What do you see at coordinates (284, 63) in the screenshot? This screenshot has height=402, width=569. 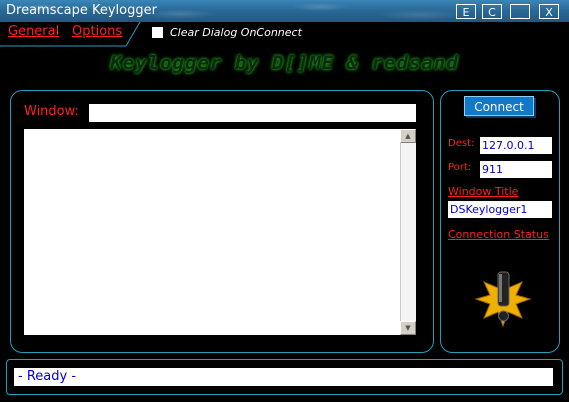 I see `app-banner: Keylogger by D[]ME & redsand` at bounding box center [284, 63].